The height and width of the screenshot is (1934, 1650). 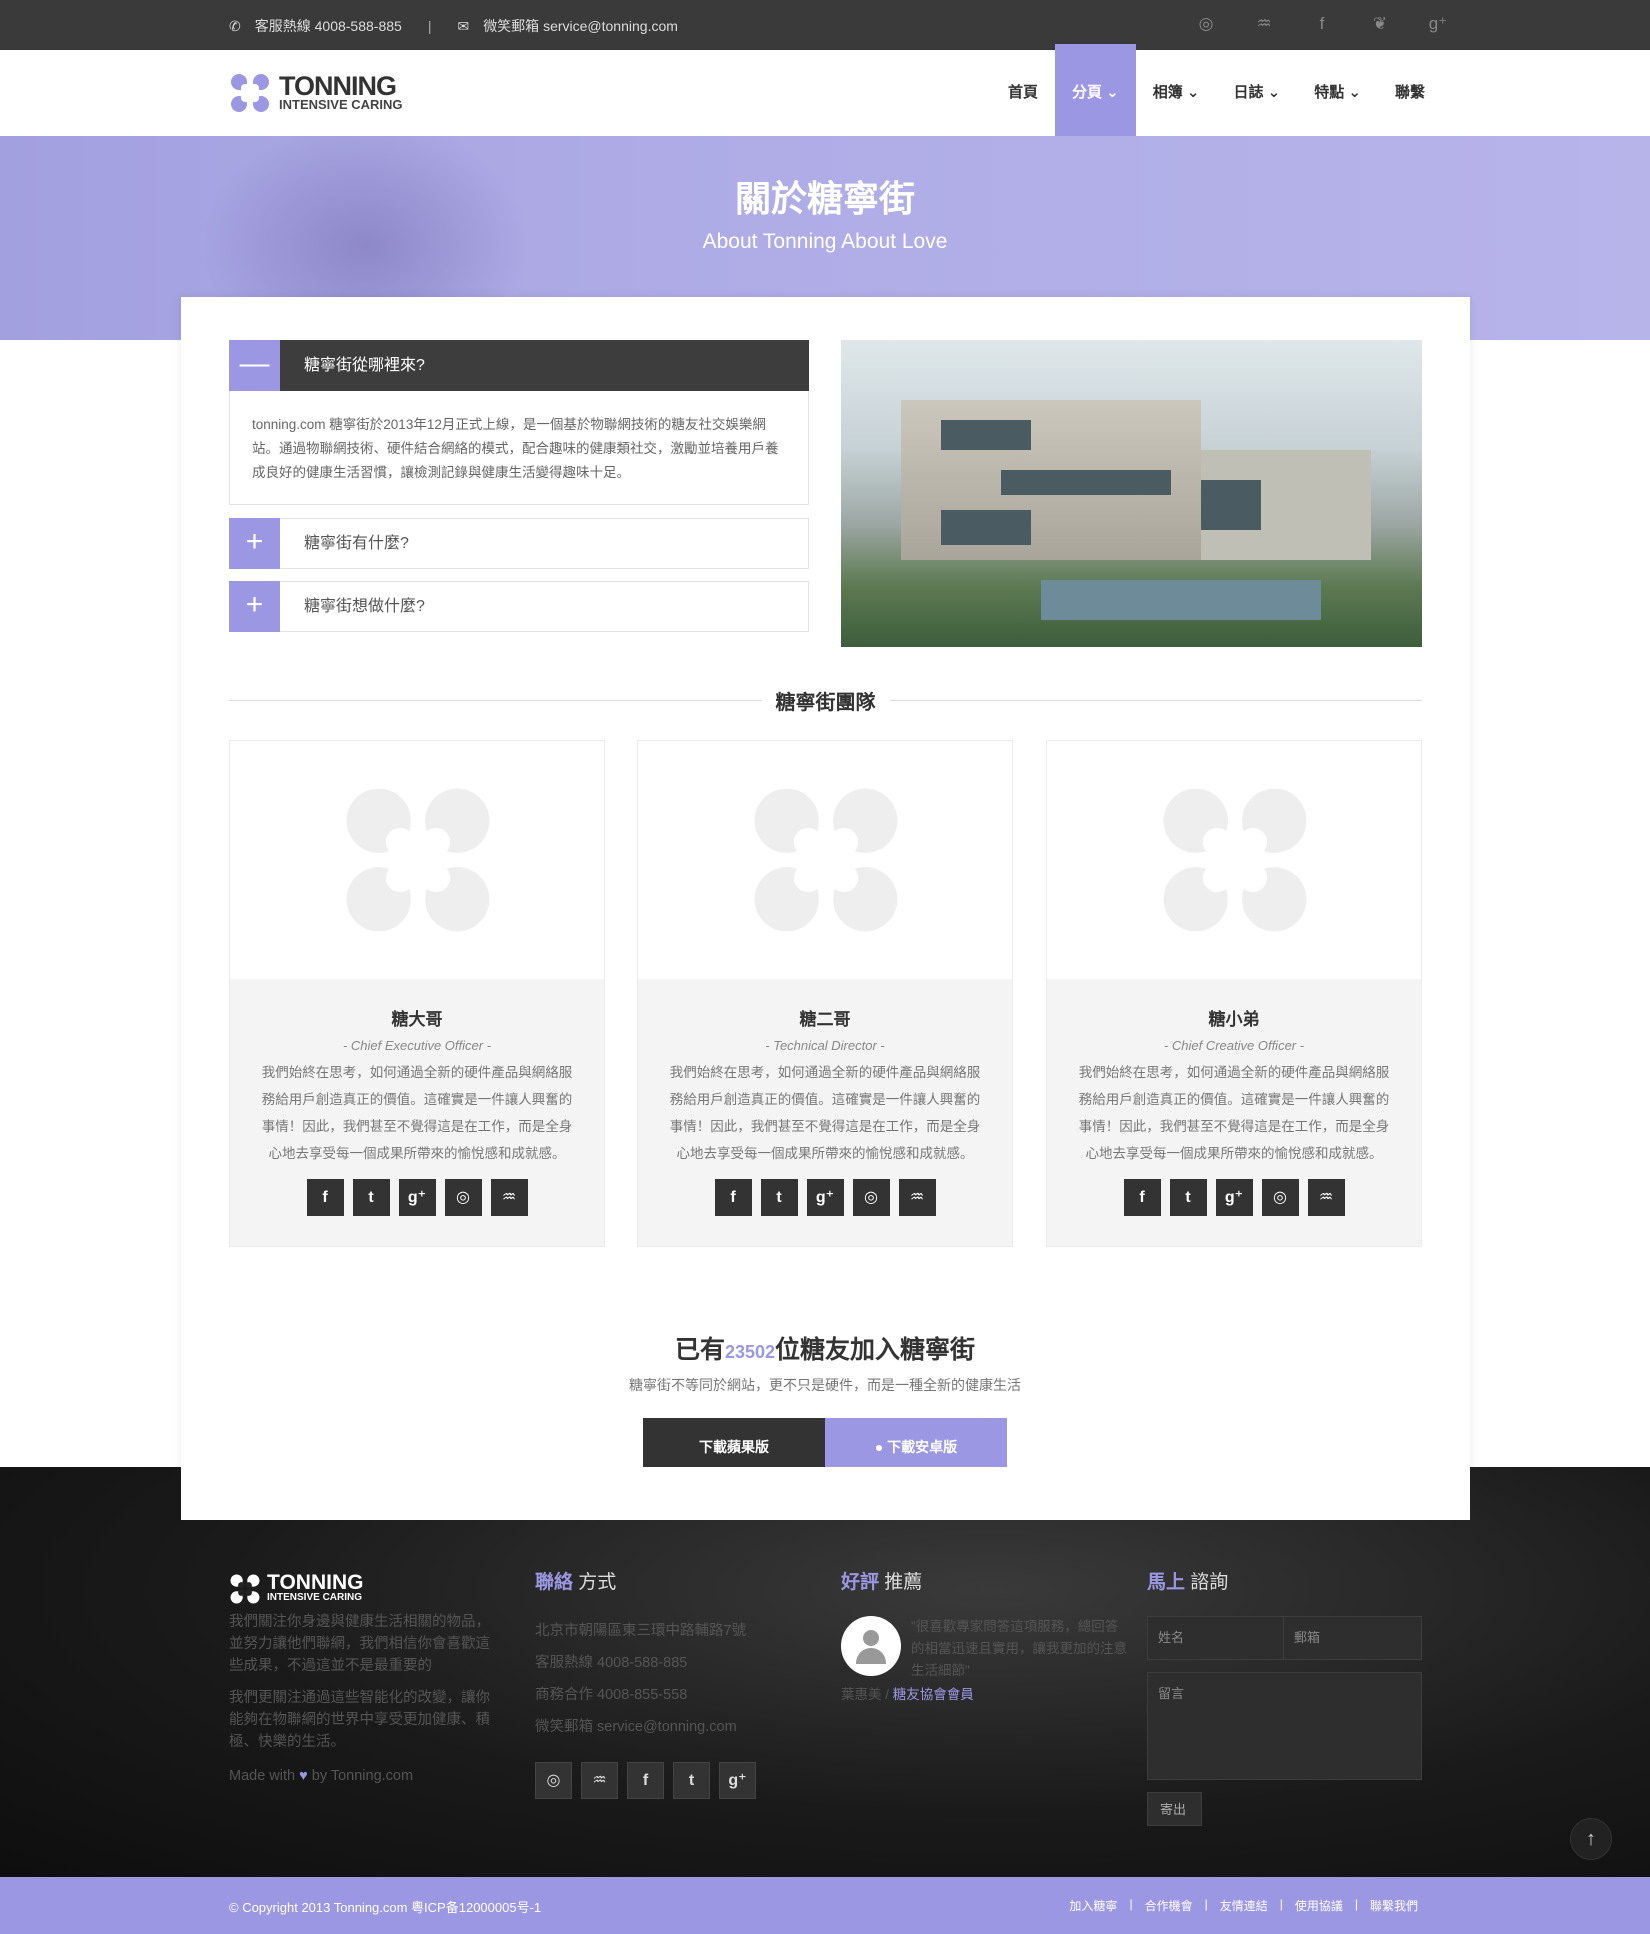 What do you see at coordinates (417, 1019) in the screenshot?
I see `member-name: 糖大哥` at bounding box center [417, 1019].